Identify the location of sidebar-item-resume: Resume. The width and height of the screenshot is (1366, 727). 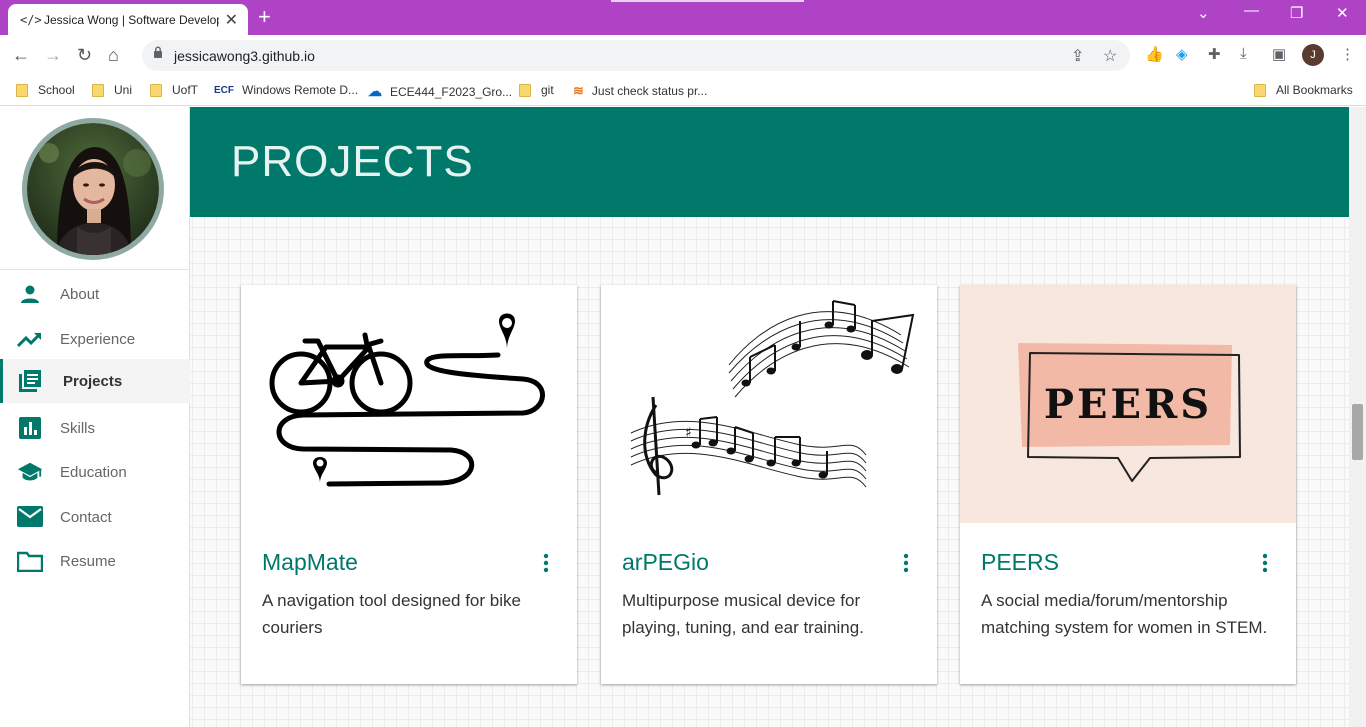
(95, 561).